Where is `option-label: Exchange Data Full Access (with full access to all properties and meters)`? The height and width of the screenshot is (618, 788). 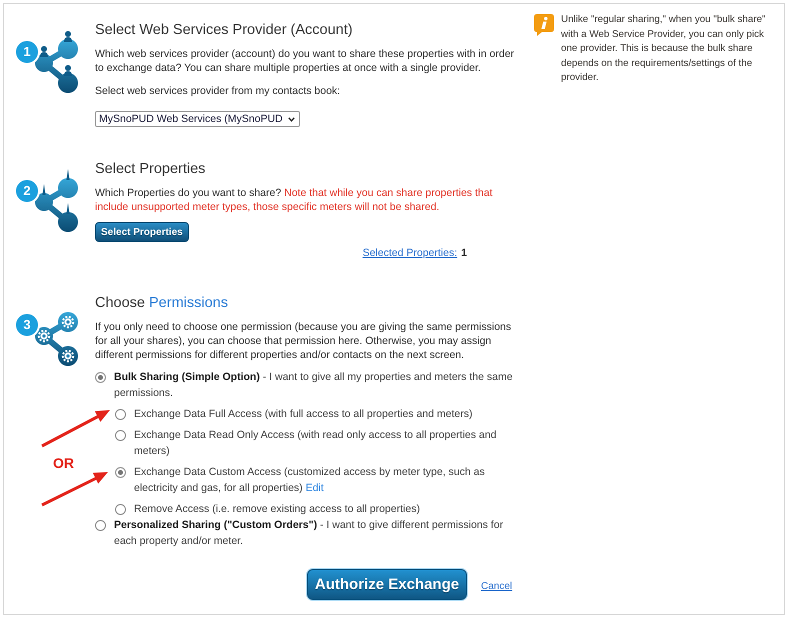 option-label: Exchange Data Full Access (with full access to all properties and meters) is located at coordinates (303, 414).